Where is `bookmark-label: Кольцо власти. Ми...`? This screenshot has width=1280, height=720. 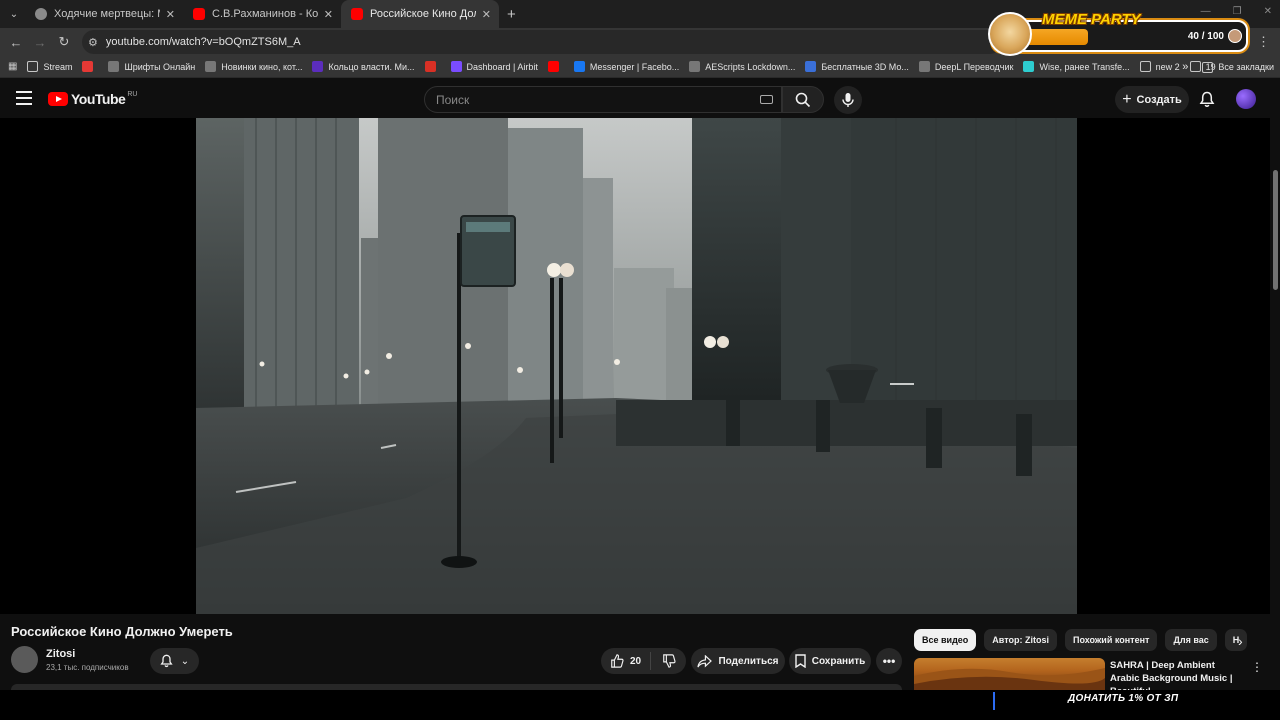 bookmark-label: Кольцо власти. Ми... is located at coordinates (371, 66).